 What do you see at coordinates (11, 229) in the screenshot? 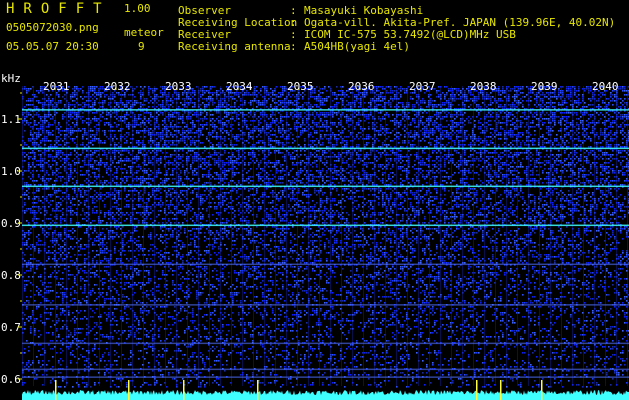
I see `frequency-axis: kHz 1.1 1.0 0.9 0.8 0.7 0.6` at bounding box center [11, 229].